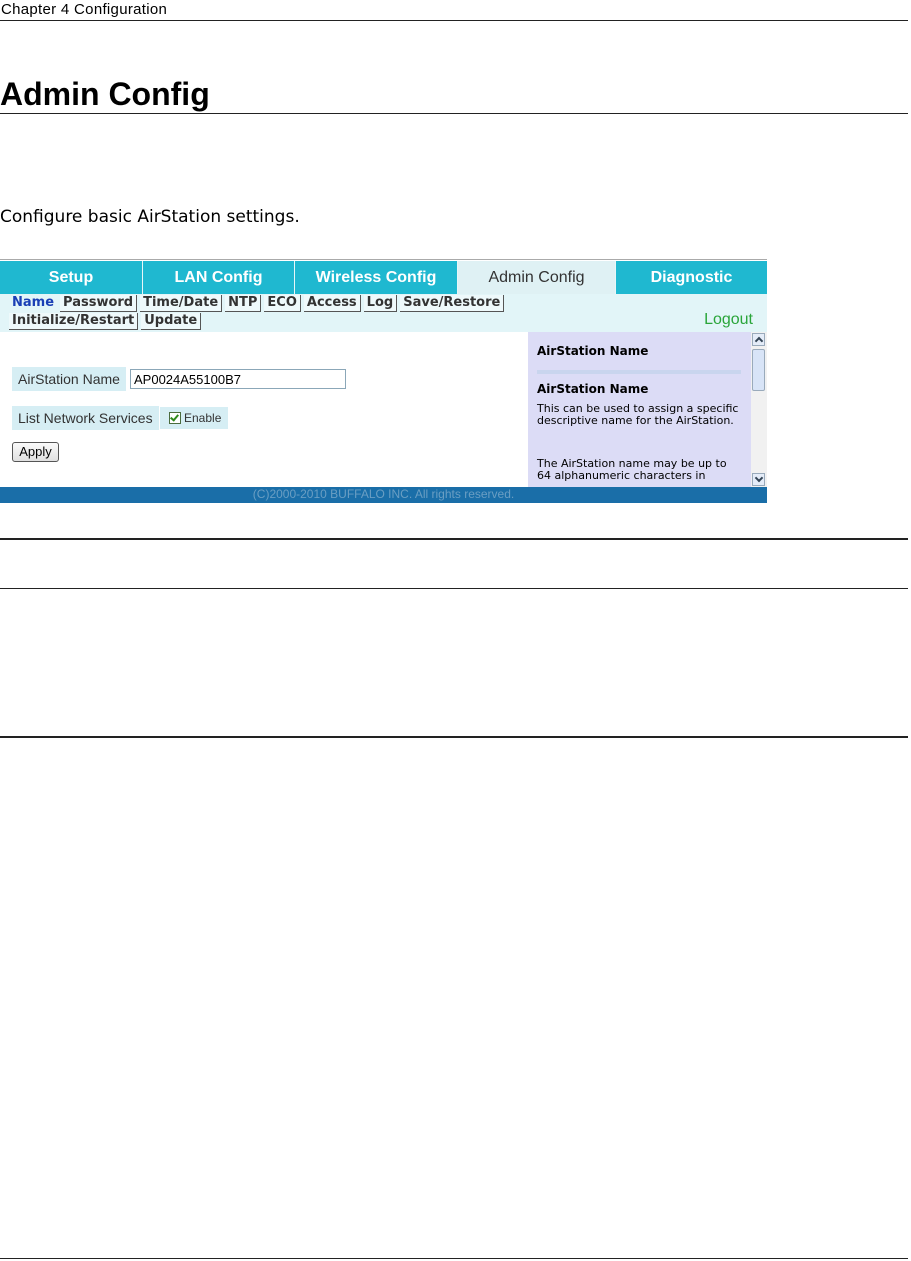  What do you see at coordinates (35, 452) in the screenshot?
I see `apply-button: Apply` at bounding box center [35, 452].